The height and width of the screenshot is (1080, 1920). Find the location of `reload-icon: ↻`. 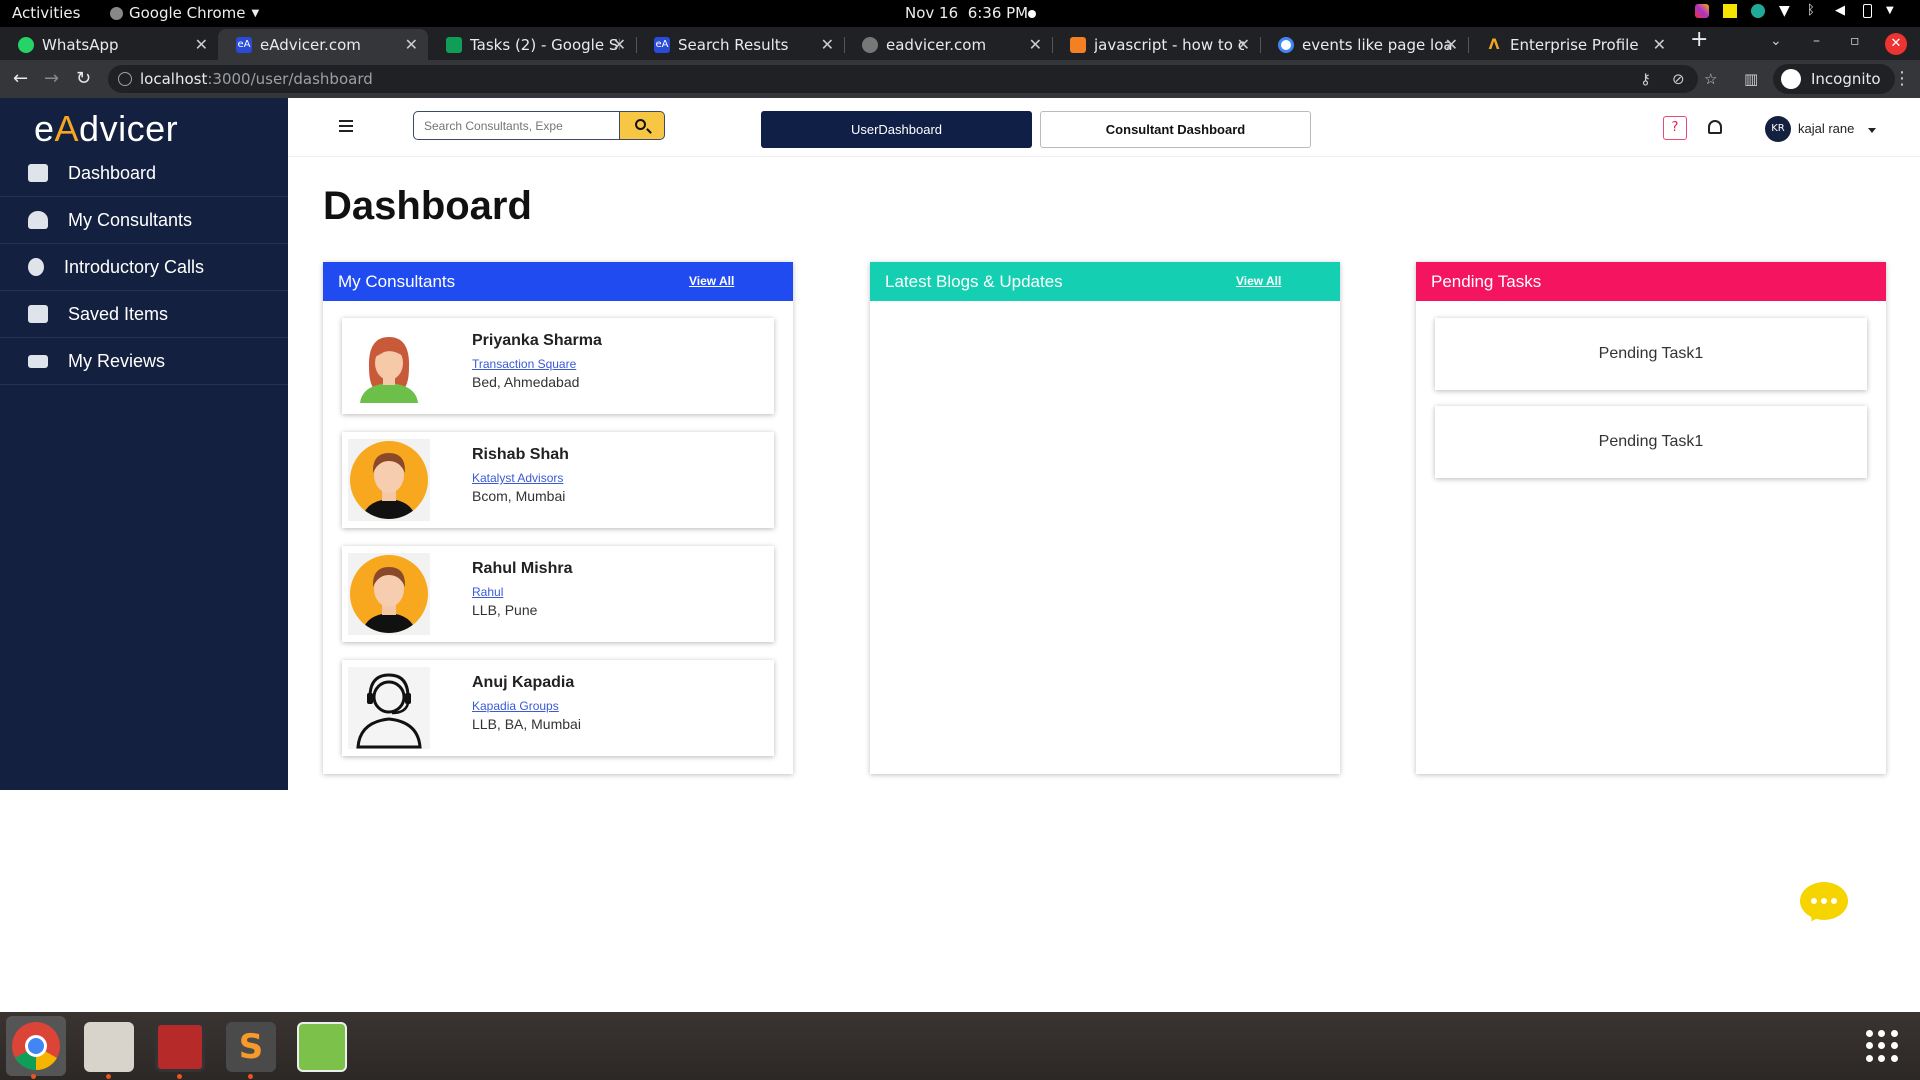

reload-icon: ↻ is located at coordinates (83, 78).